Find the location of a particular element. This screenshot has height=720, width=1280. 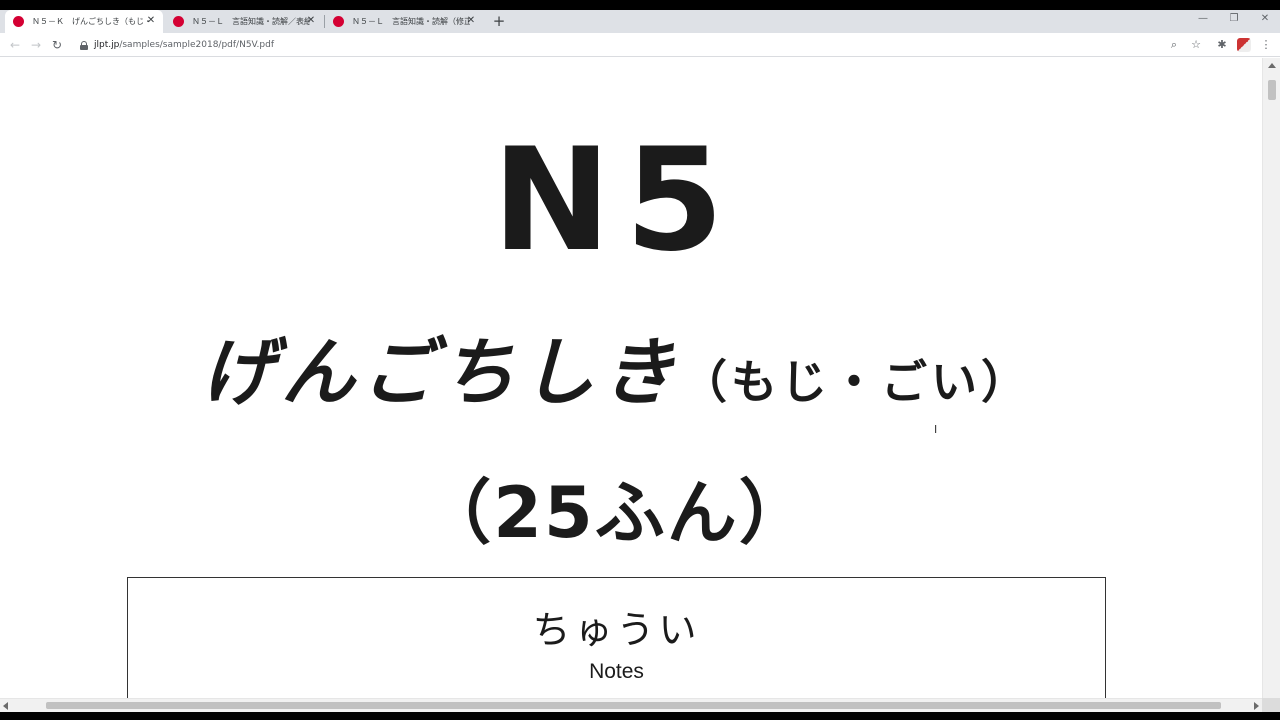

url-text: jlpt.jp/samples/sample2018/pdf/N5V.pdf is located at coordinates (184, 45).